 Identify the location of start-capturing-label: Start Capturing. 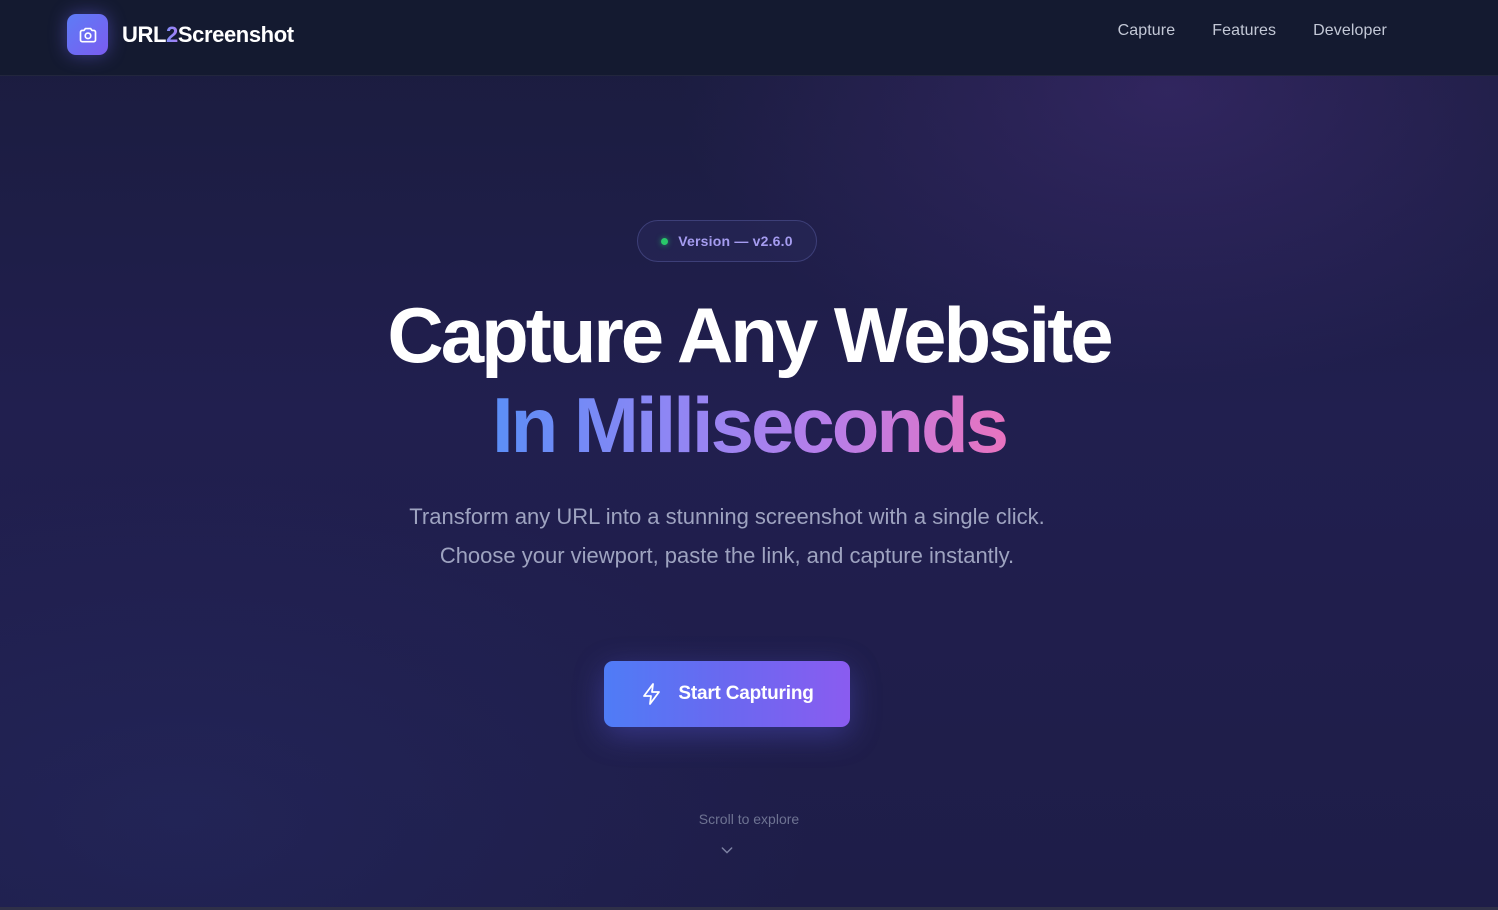
(746, 693).